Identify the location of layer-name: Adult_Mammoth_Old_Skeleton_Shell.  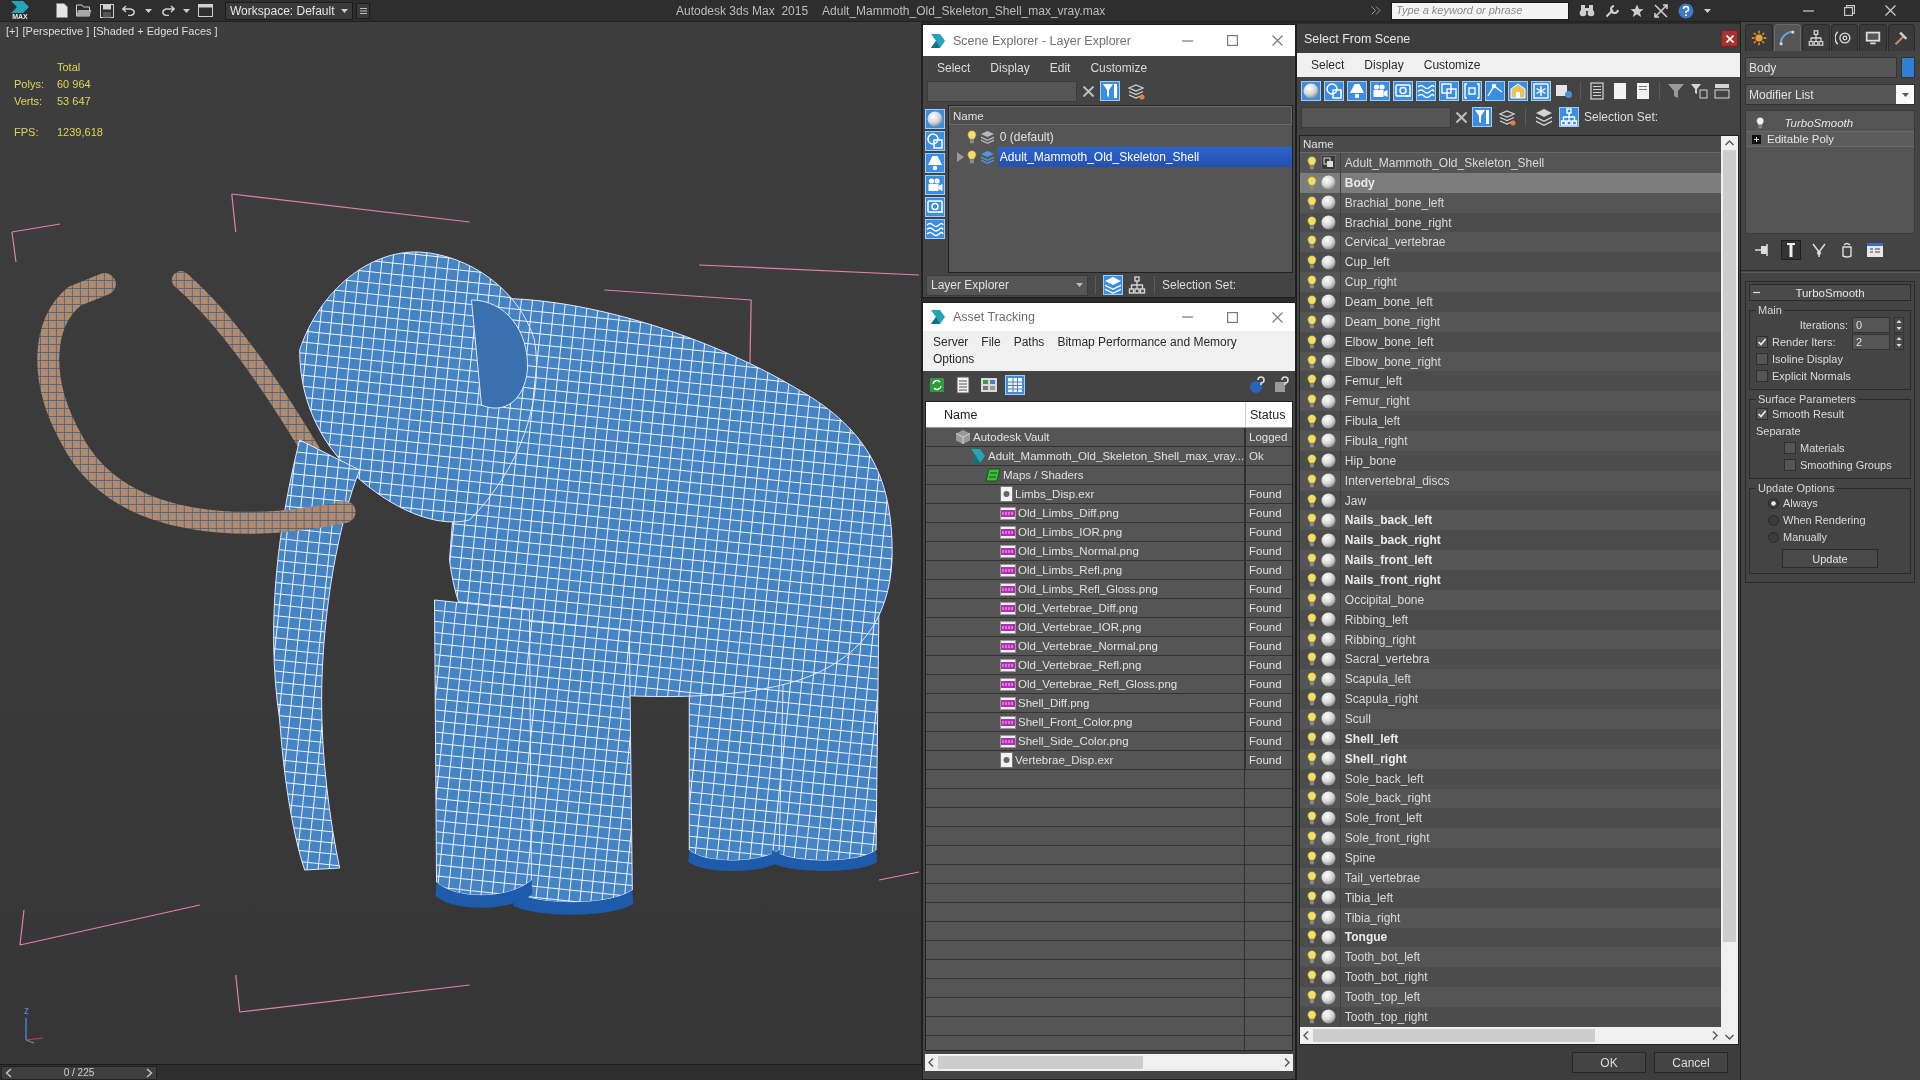
(1144, 157).